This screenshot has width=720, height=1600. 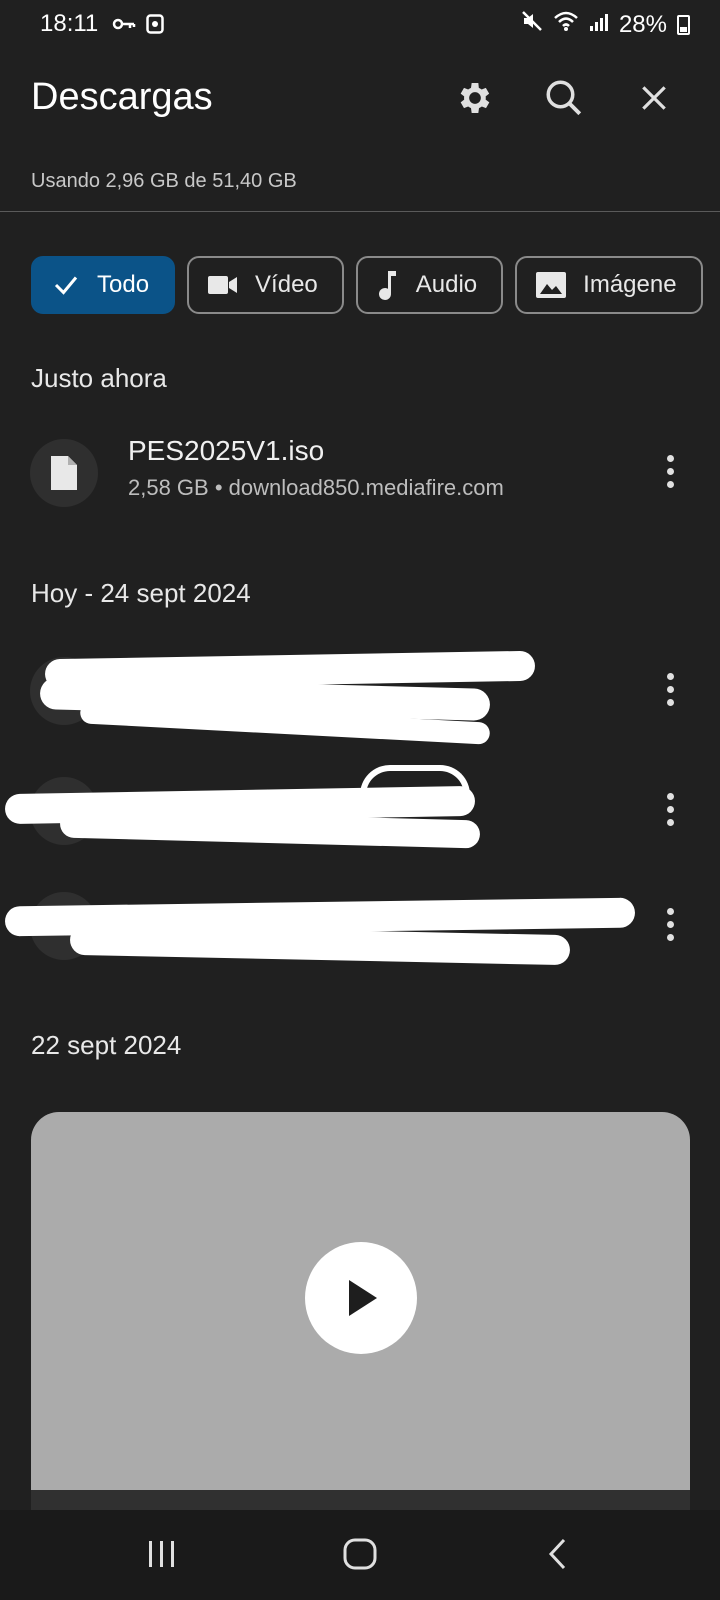 I want to click on filter-chip-label: Audio, so click(x=446, y=284).